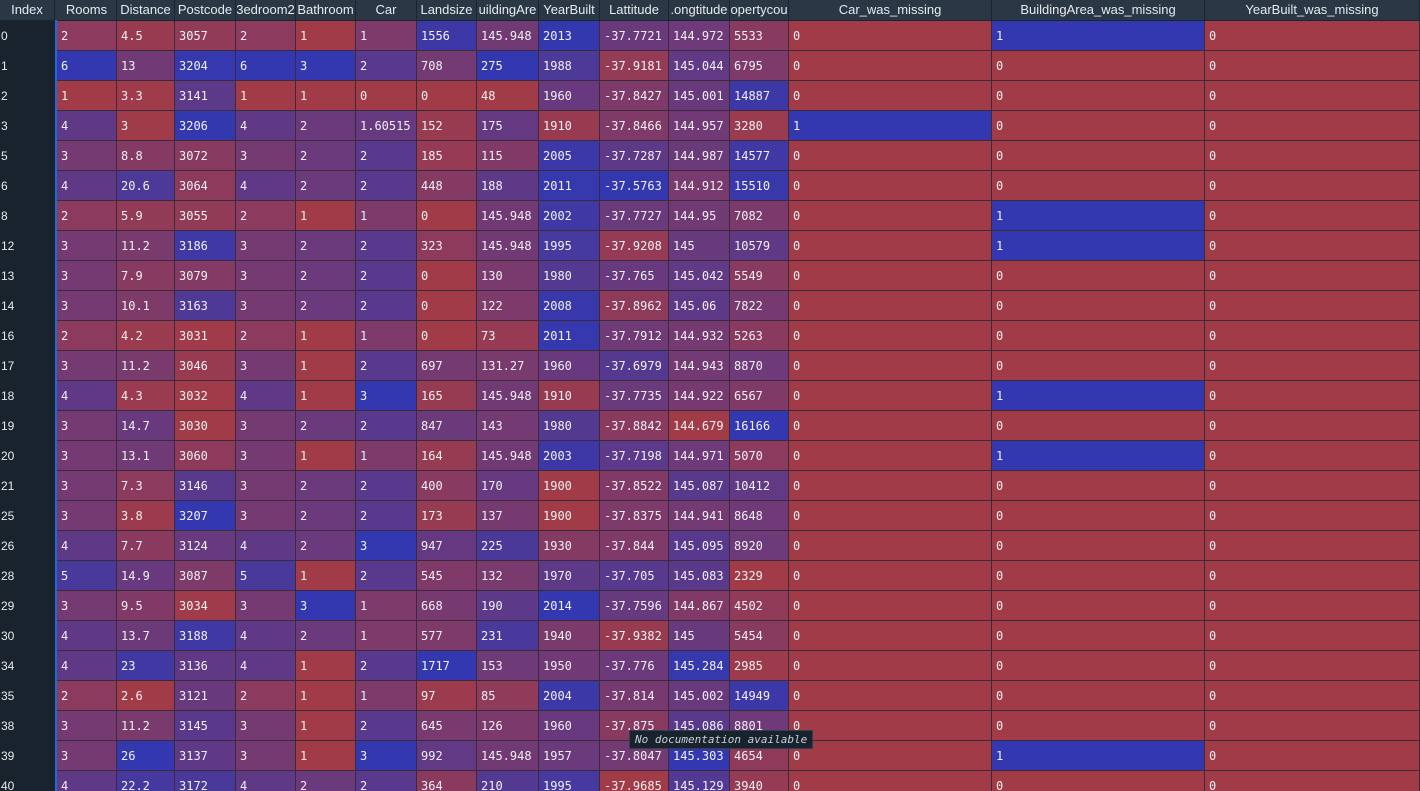 This screenshot has width=1420, height=791. What do you see at coordinates (447, 756) in the screenshot?
I see `cell-landsize: 992` at bounding box center [447, 756].